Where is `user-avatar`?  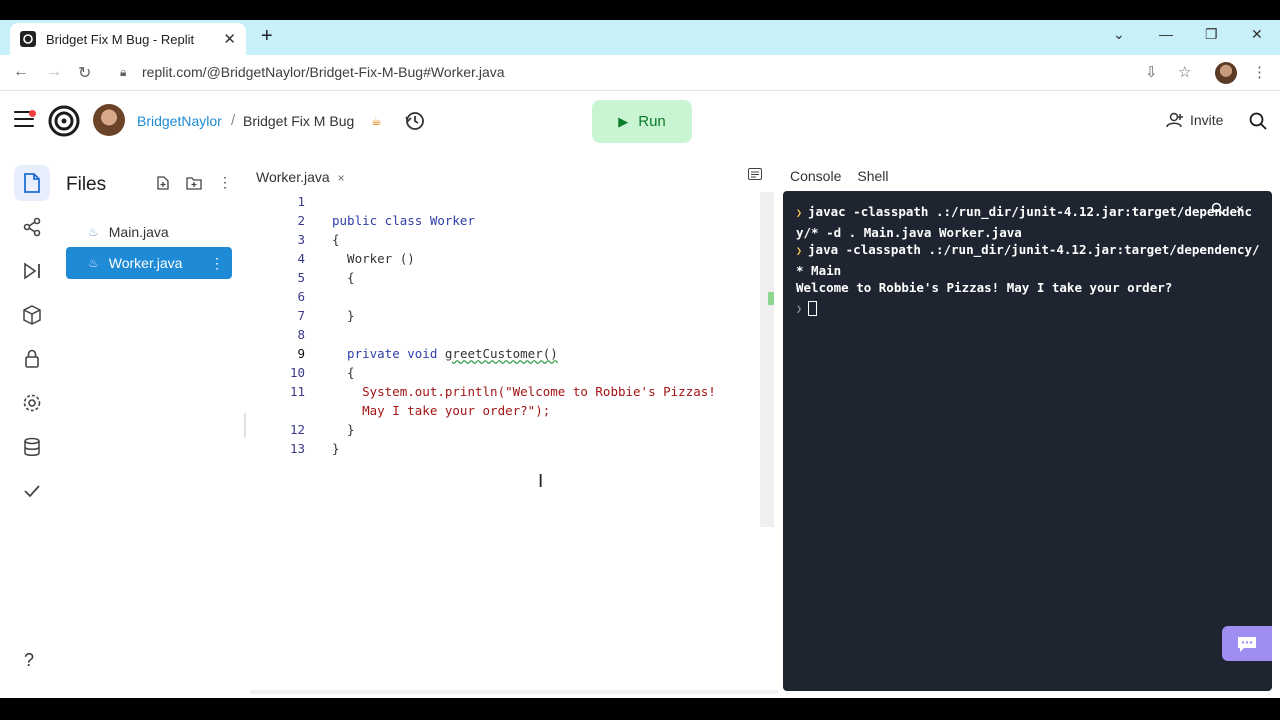 user-avatar is located at coordinates (109, 120).